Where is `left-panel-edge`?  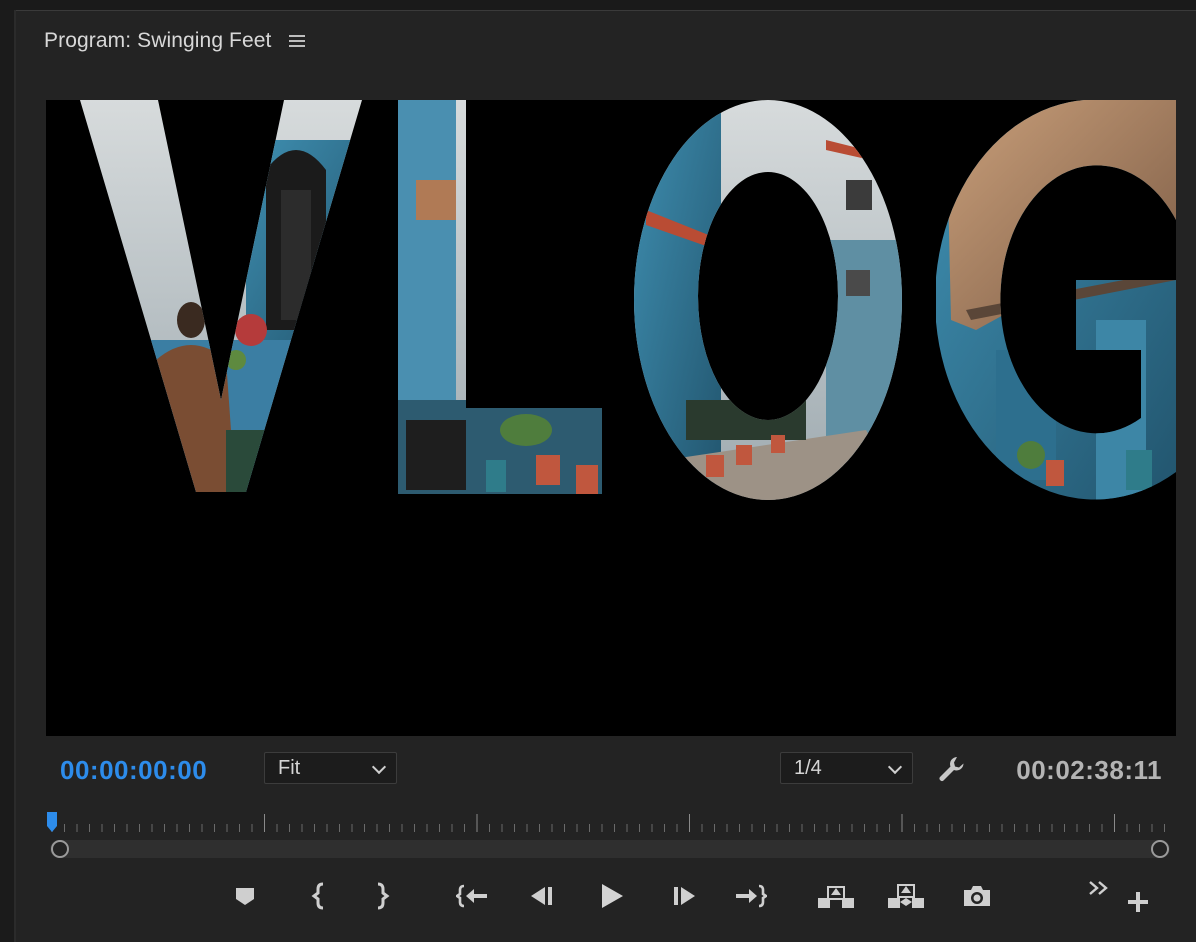 left-panel-edge is located at coordinates (8, 476).